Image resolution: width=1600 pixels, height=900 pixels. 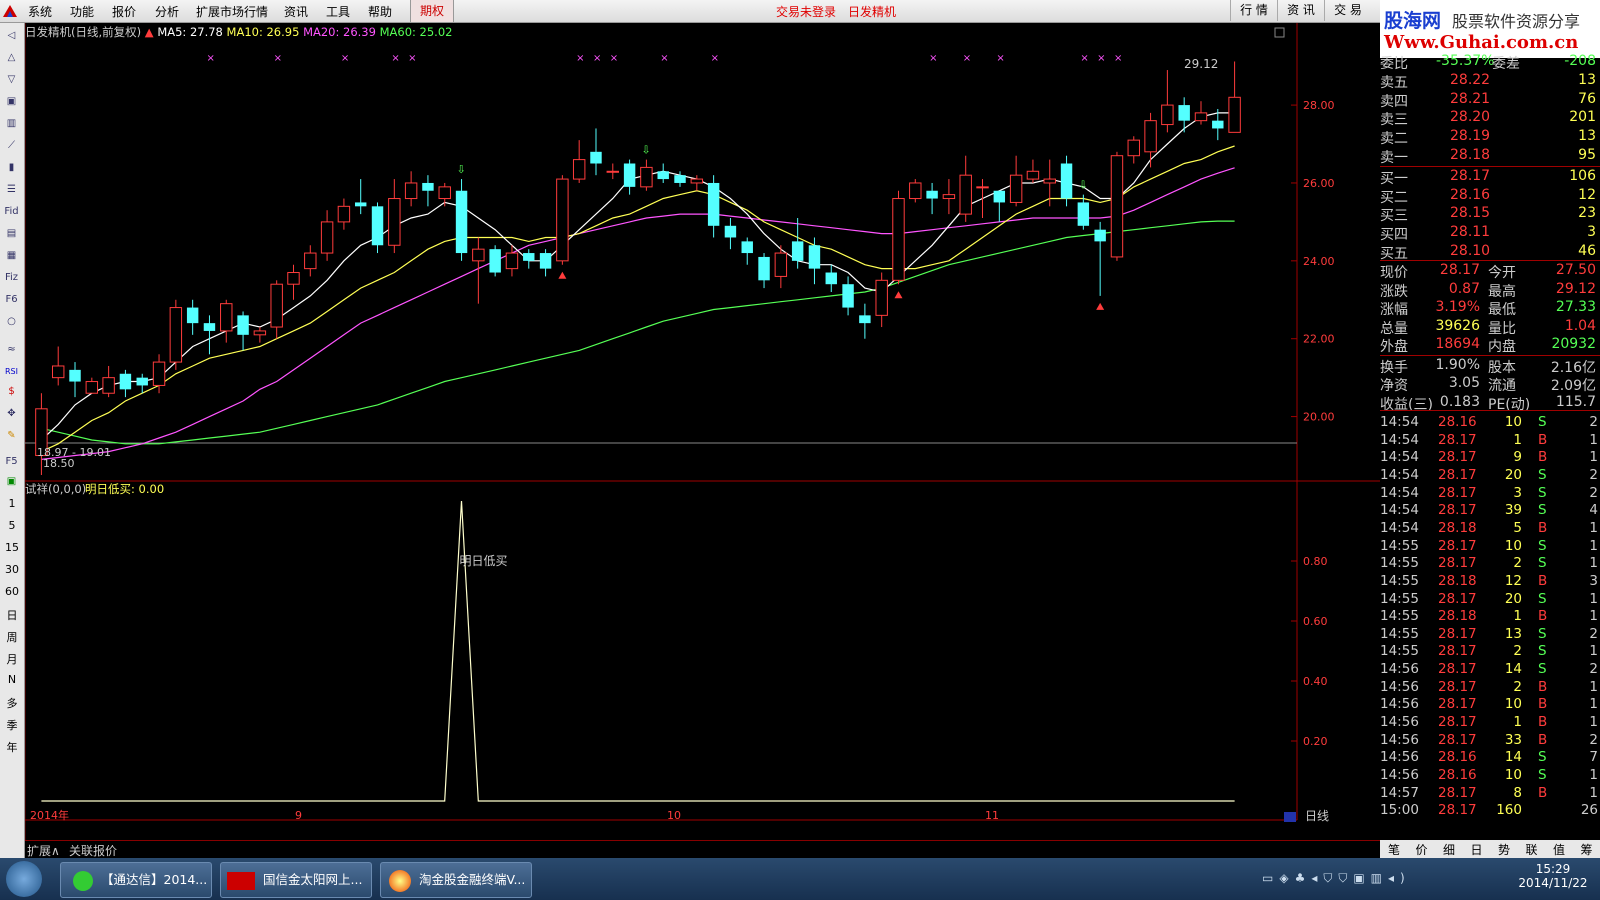 I want to click on circle-icon: ○, so click(x=11, y=321).